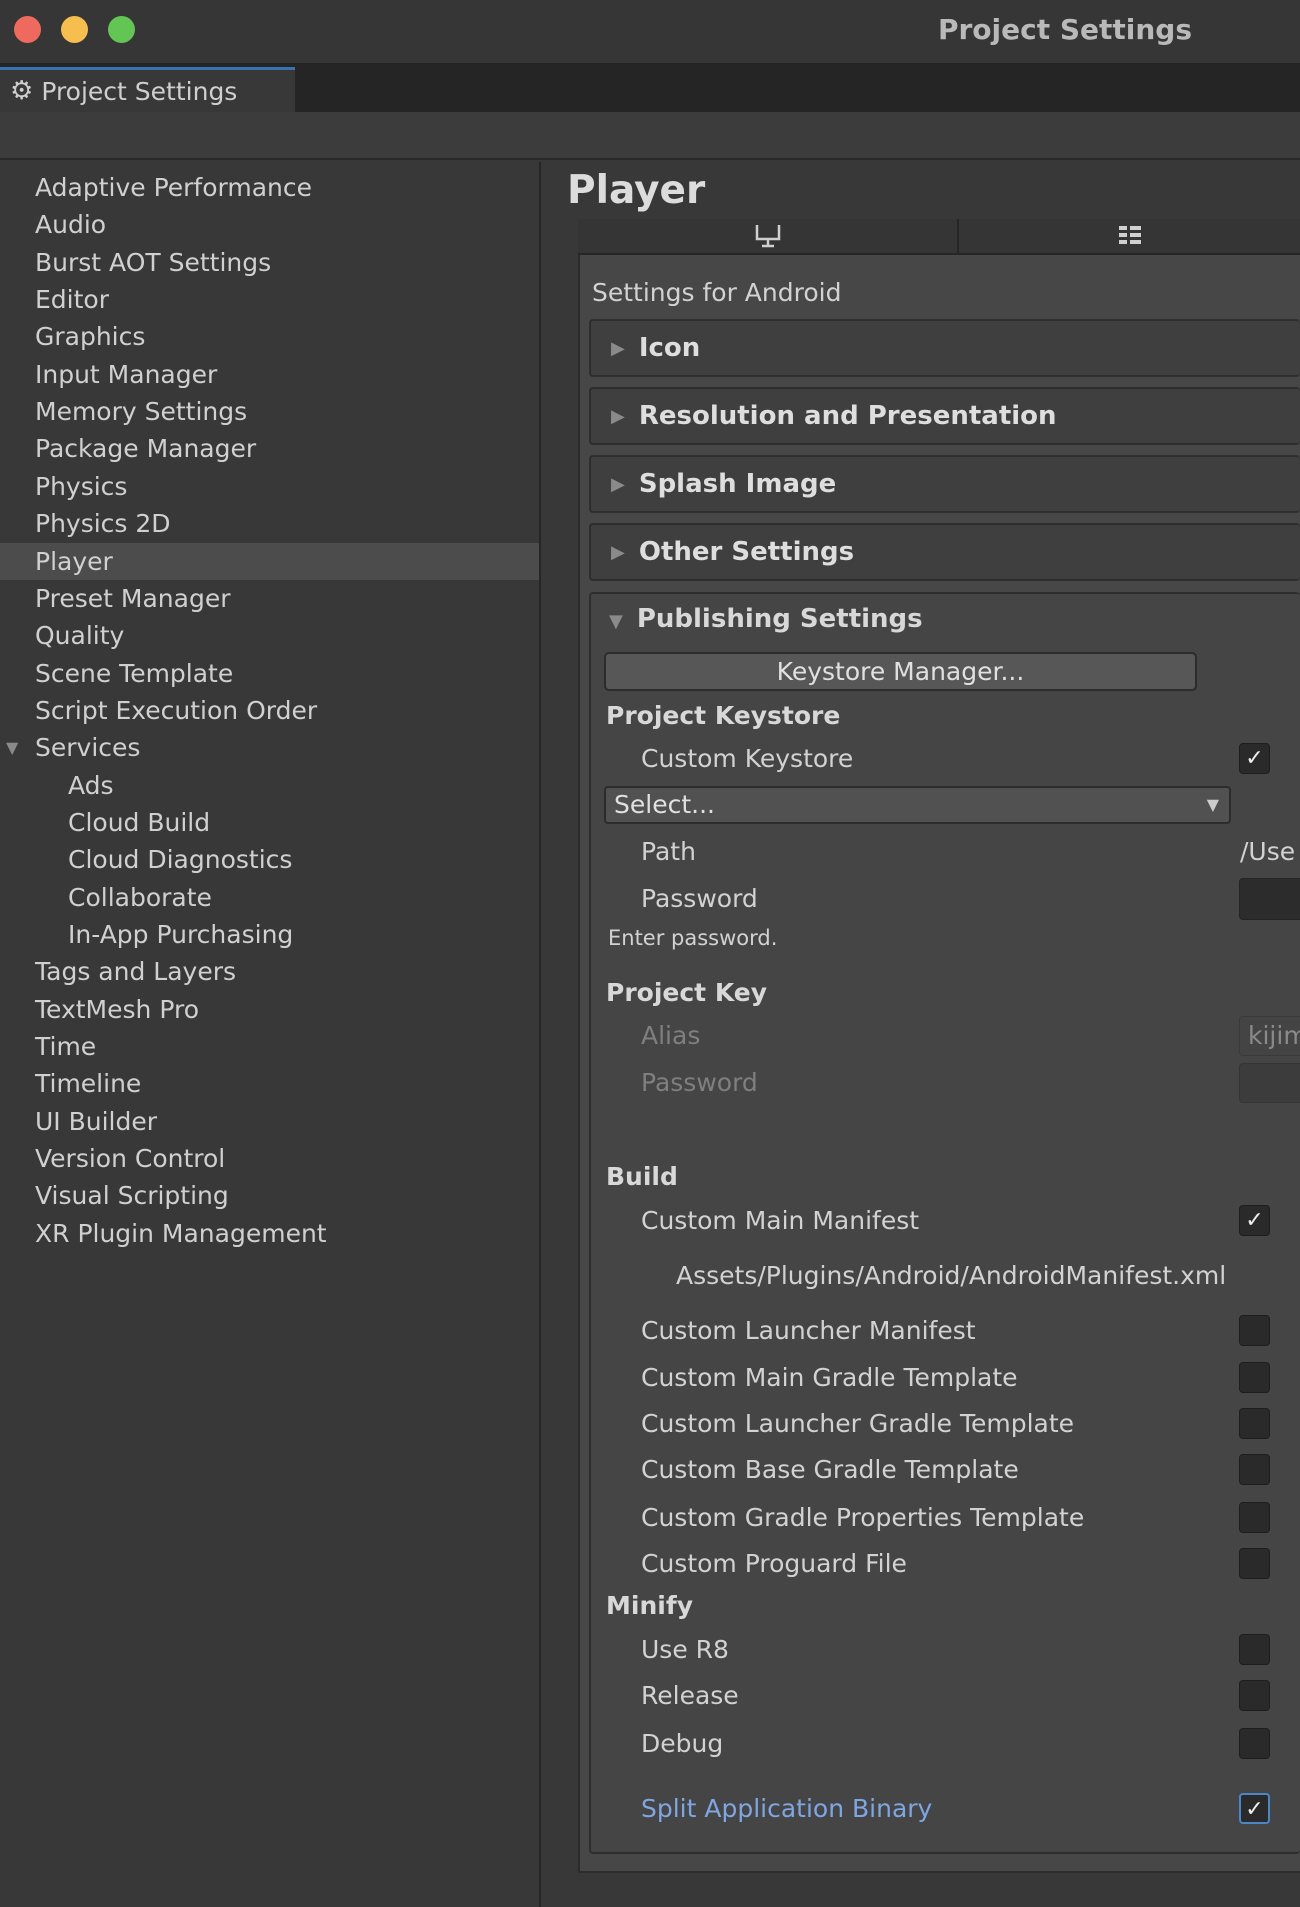 The height and width of the screenshot is (1907, 1300). I want to click on sidebar-item-timeline: Timeline, so click(269, 1083).